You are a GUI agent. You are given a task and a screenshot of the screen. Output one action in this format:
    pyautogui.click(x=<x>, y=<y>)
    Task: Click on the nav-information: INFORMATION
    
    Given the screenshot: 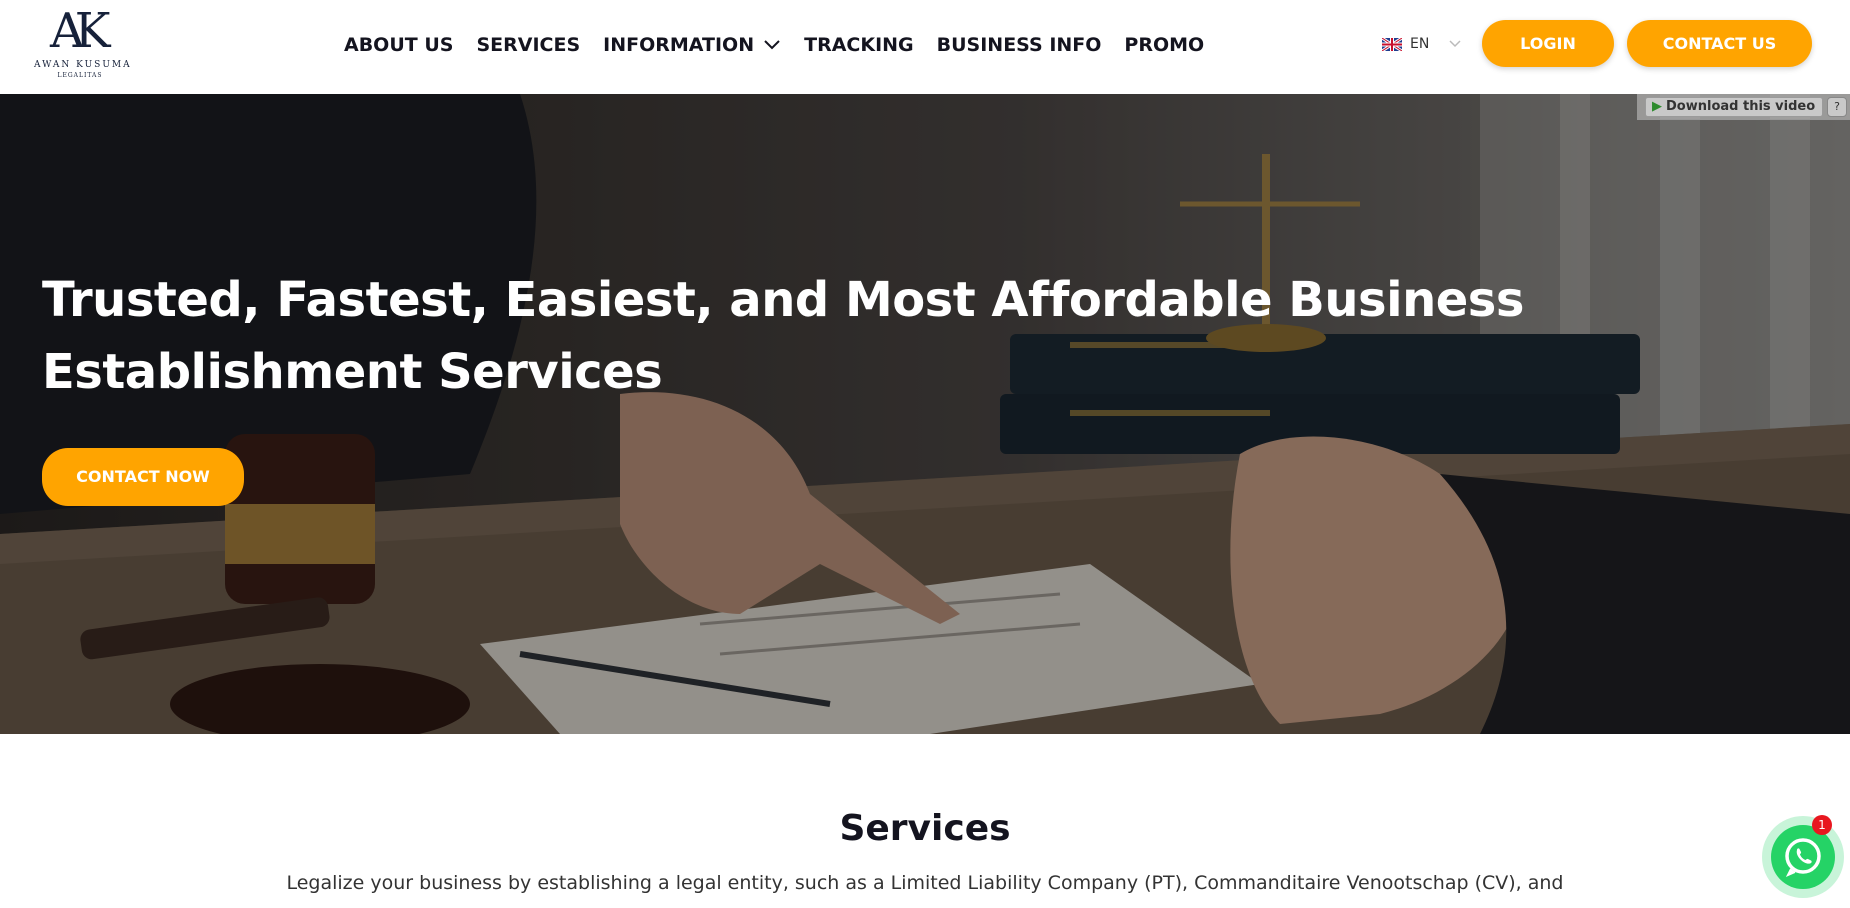 What is the action you would take?
    pyautogui.click(x=692, y=45)
    